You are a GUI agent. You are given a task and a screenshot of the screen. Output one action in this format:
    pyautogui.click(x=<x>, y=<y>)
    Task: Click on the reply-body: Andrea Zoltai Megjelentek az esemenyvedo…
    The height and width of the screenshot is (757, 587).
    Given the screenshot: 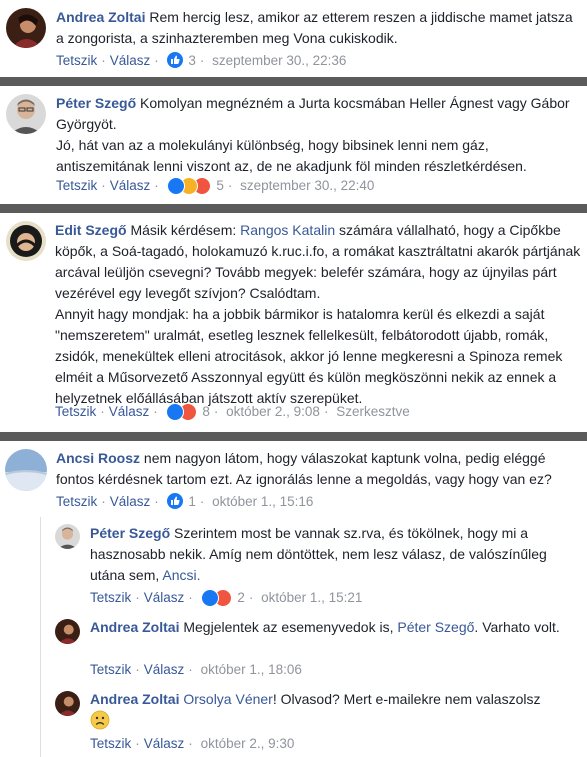 What is the action you would take?
    pyautogui.click(x=325, y=627)
    